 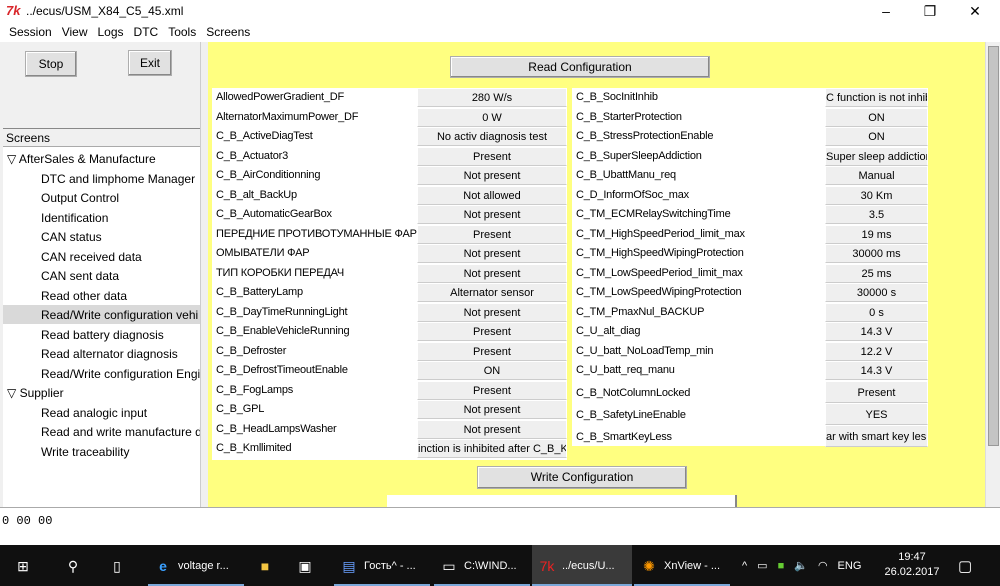 I want to click on tree-item: CAN sent data, so click(x=101, y=275).